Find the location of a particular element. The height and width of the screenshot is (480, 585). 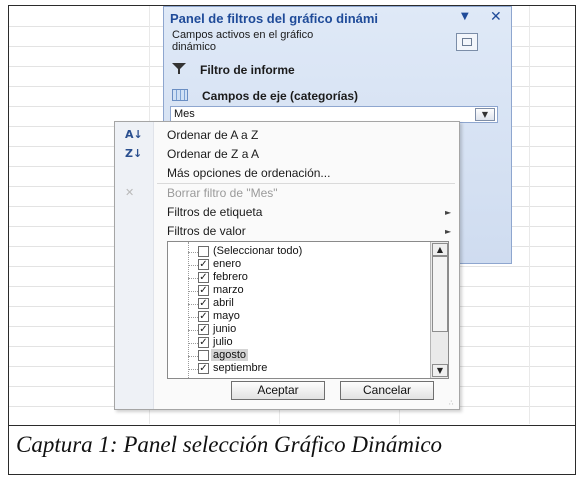

list-item: ✓ junio is located at coordinates (299, 330).